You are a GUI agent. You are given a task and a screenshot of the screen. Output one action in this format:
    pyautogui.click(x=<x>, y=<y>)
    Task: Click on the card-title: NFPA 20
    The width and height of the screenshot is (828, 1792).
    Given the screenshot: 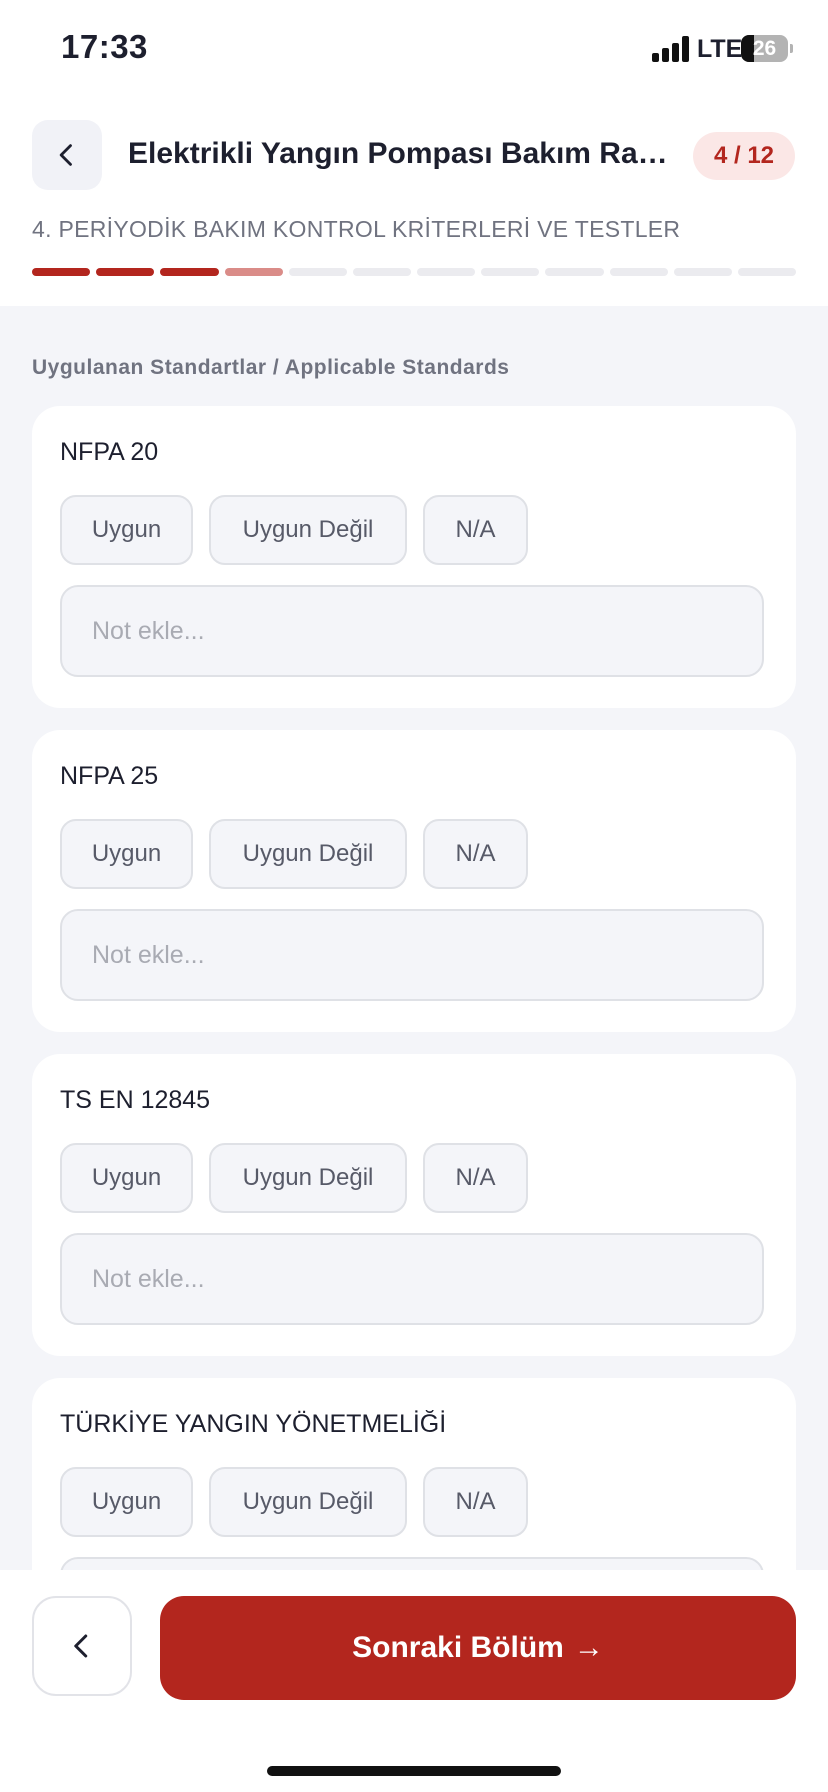 What is the action you would take?
    pyautogui.click(x=109, y=452)
    